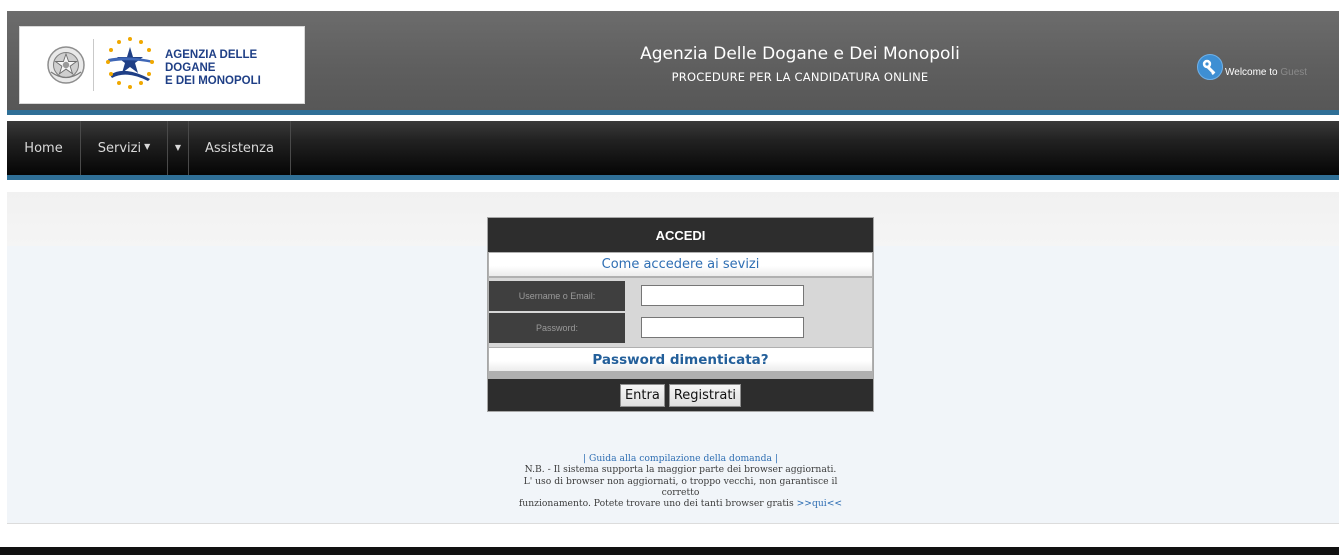 The width and height of the screenshot is (1339, 555). I want to click on login-title: ACCEDI, so click(680, 235).